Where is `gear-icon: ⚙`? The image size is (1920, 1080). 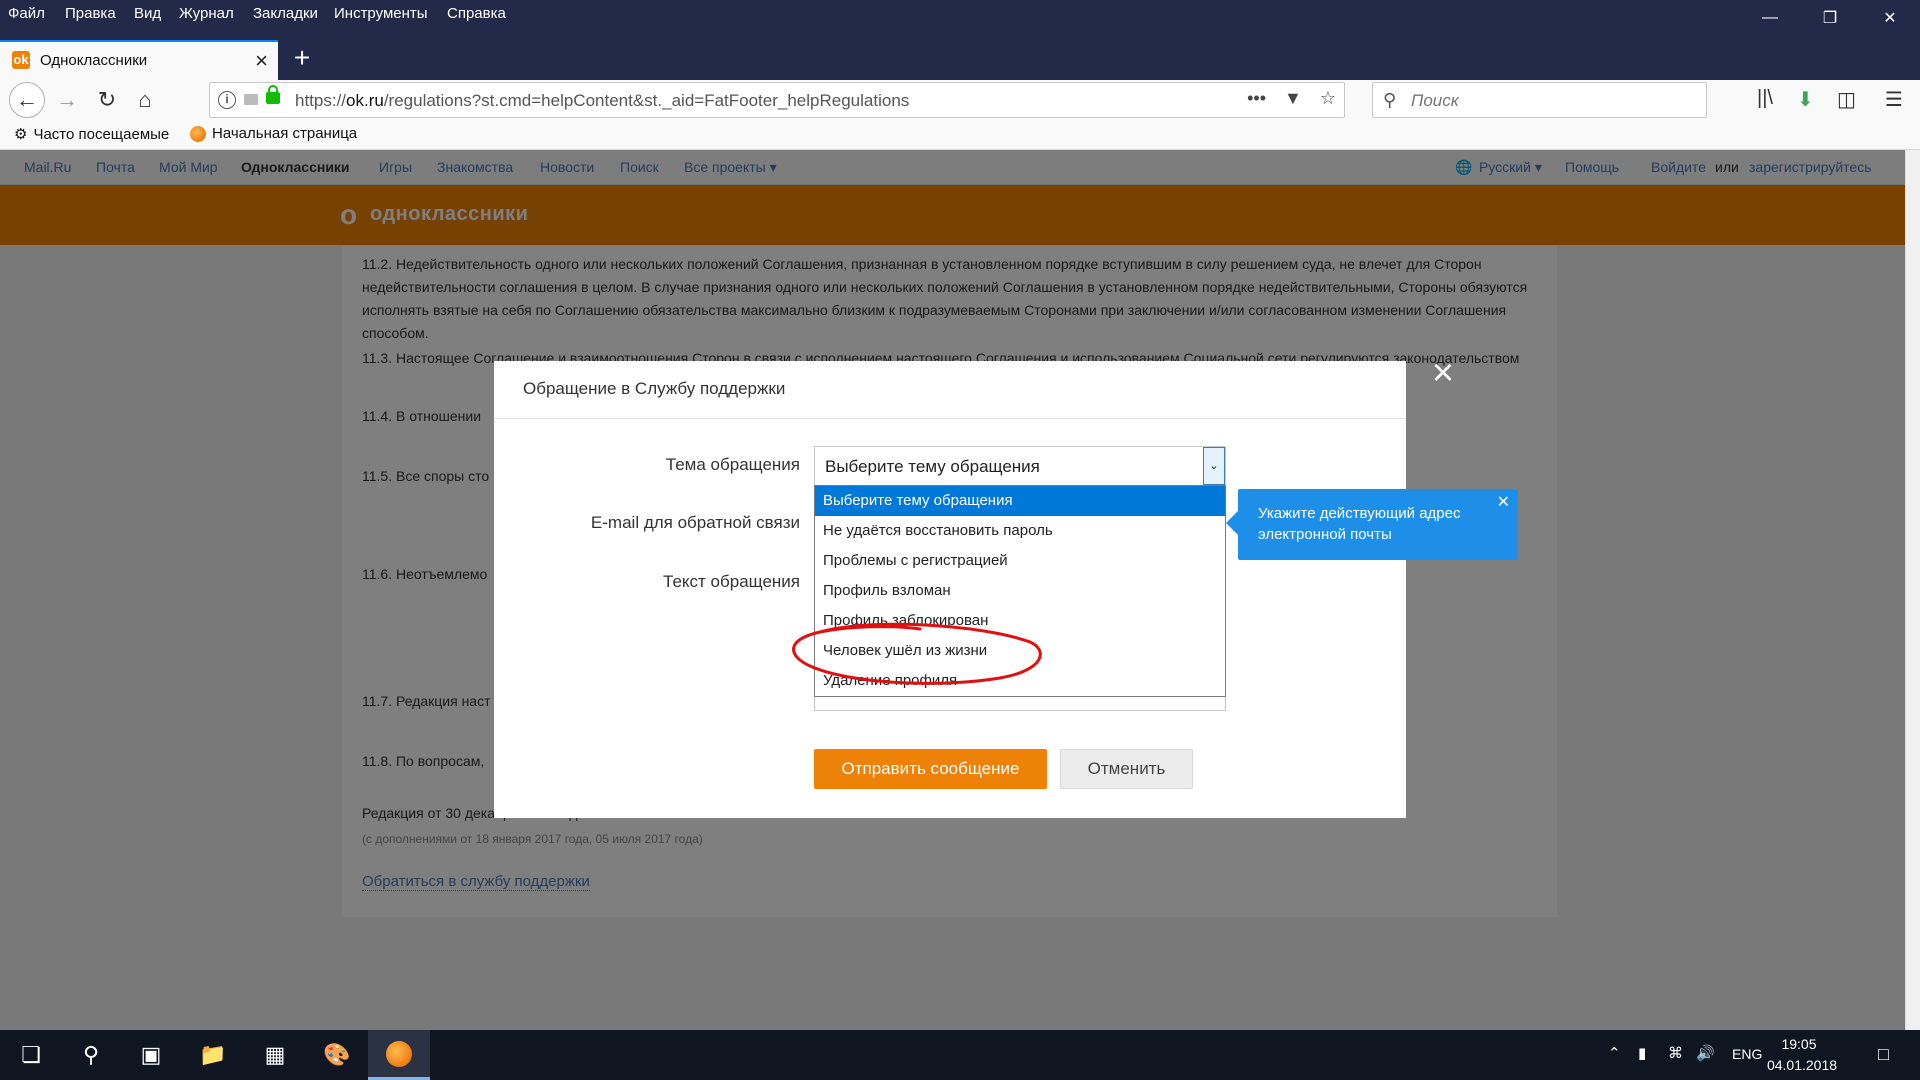 gear-icon: ⚙ is located at coordinates (21, 134).